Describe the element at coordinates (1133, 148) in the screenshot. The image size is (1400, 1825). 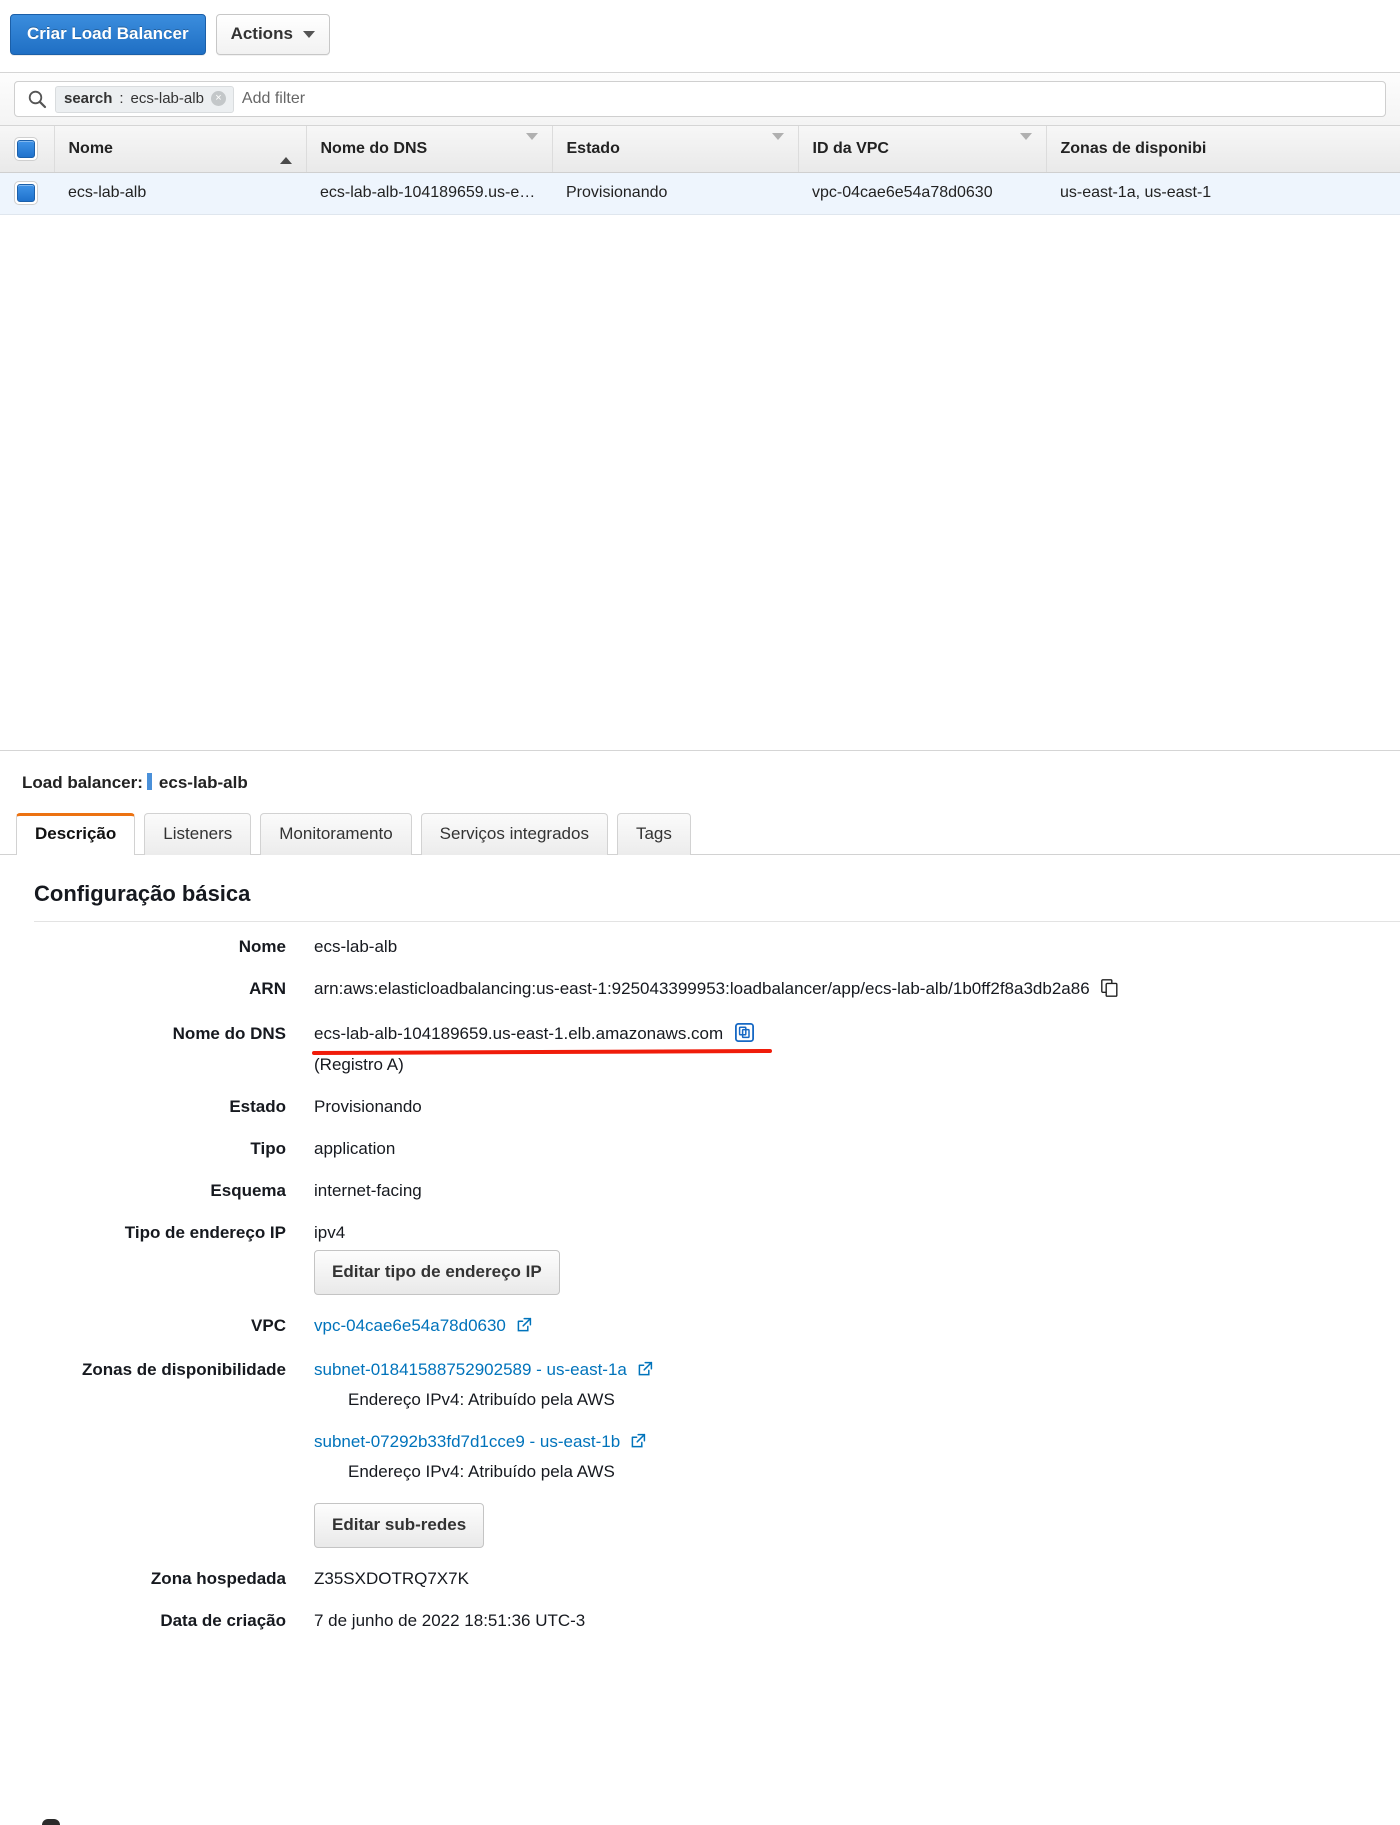
I see `column-header-az-label: Zonas de disponibi` at that location.